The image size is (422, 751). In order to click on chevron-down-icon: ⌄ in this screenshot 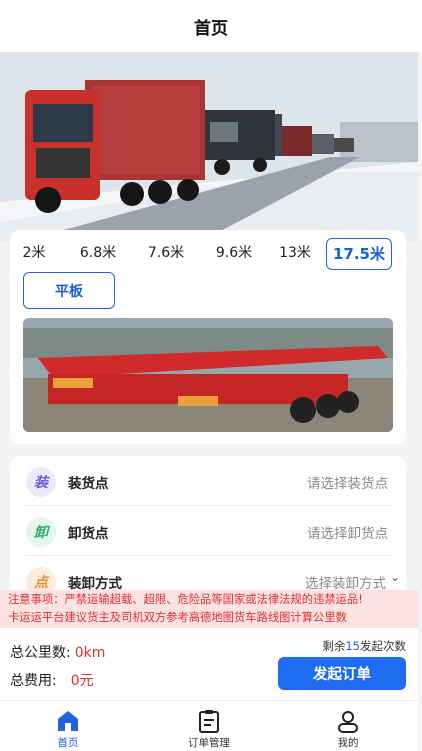, I will do `click(395, 577)`.